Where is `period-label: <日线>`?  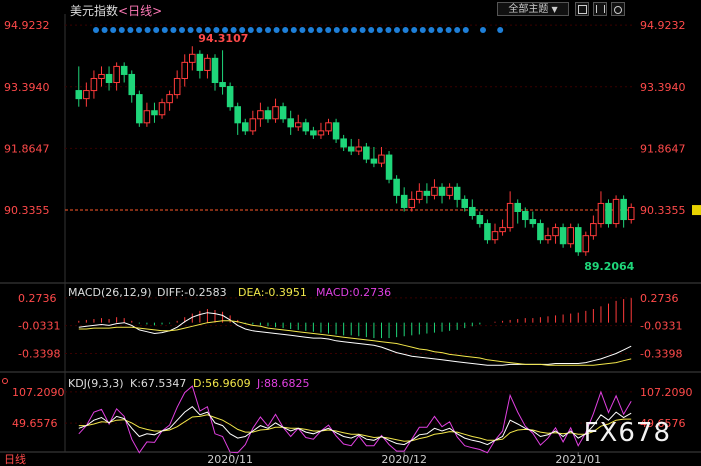
period-label: <日线> is located at coordinates (140, 11).